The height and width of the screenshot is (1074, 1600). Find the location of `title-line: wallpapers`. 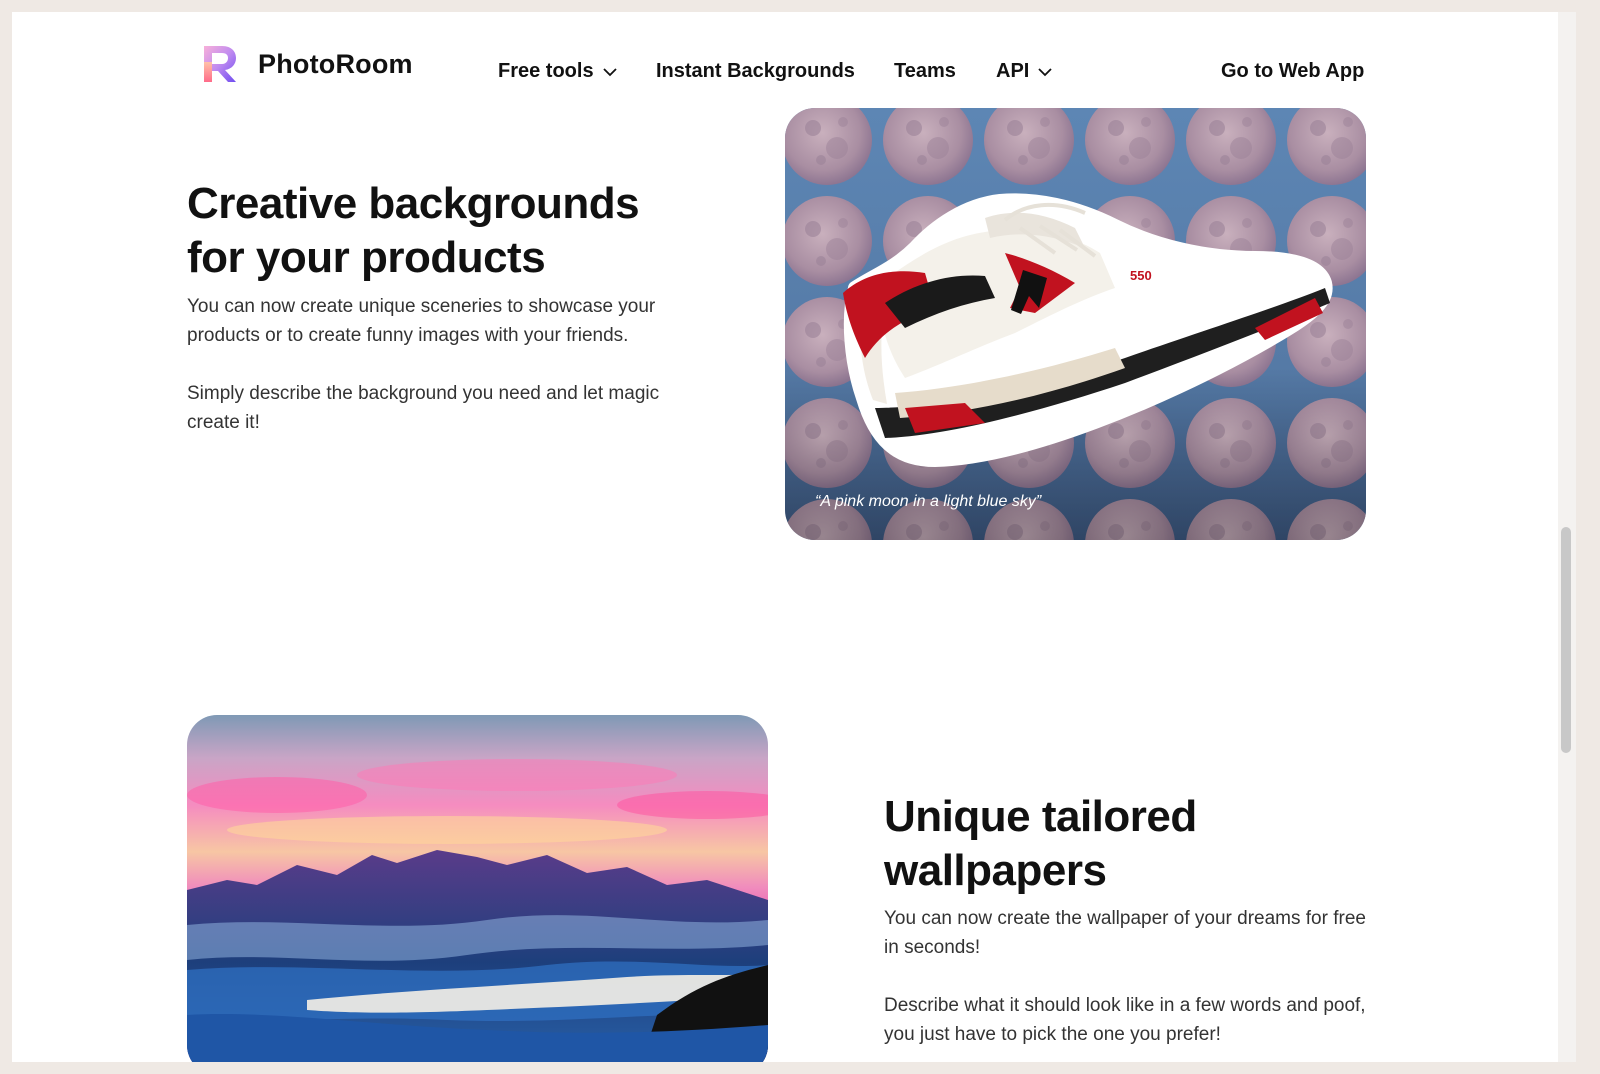

title-line: wallpapers is located at coordinates (995, 870).